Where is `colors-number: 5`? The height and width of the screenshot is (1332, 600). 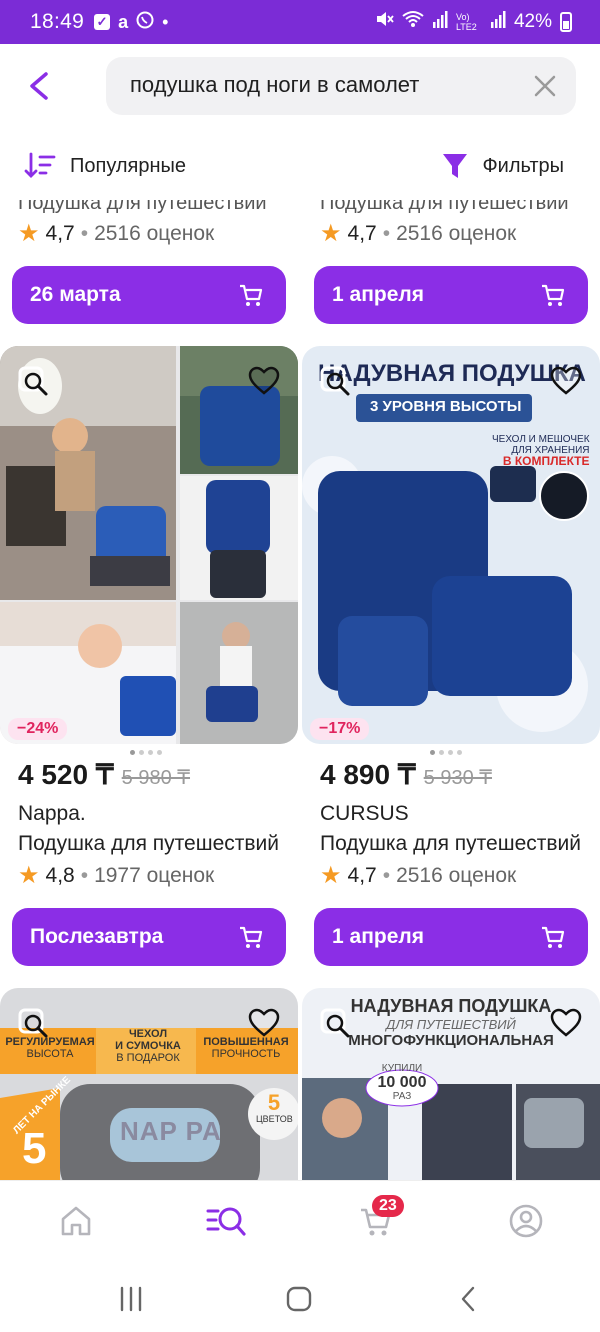
colors-number: 5 is located at coordinates (274, 1102).